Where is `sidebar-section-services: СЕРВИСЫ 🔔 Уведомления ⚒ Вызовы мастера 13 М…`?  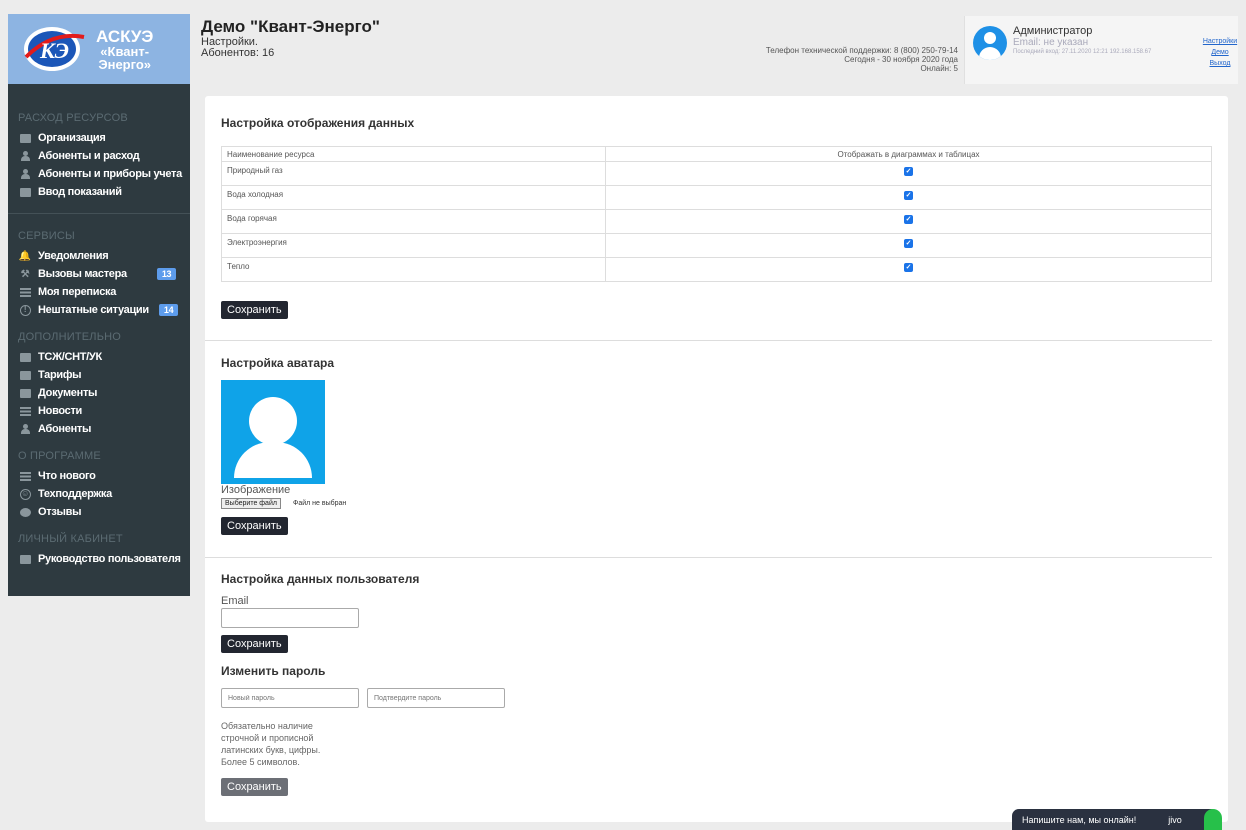
sidebar-section-services: СЕРВИСЫ 🔔 Уведомления ⚒ Вызовы мастера 13 М… is located at coordinates (99, 266).